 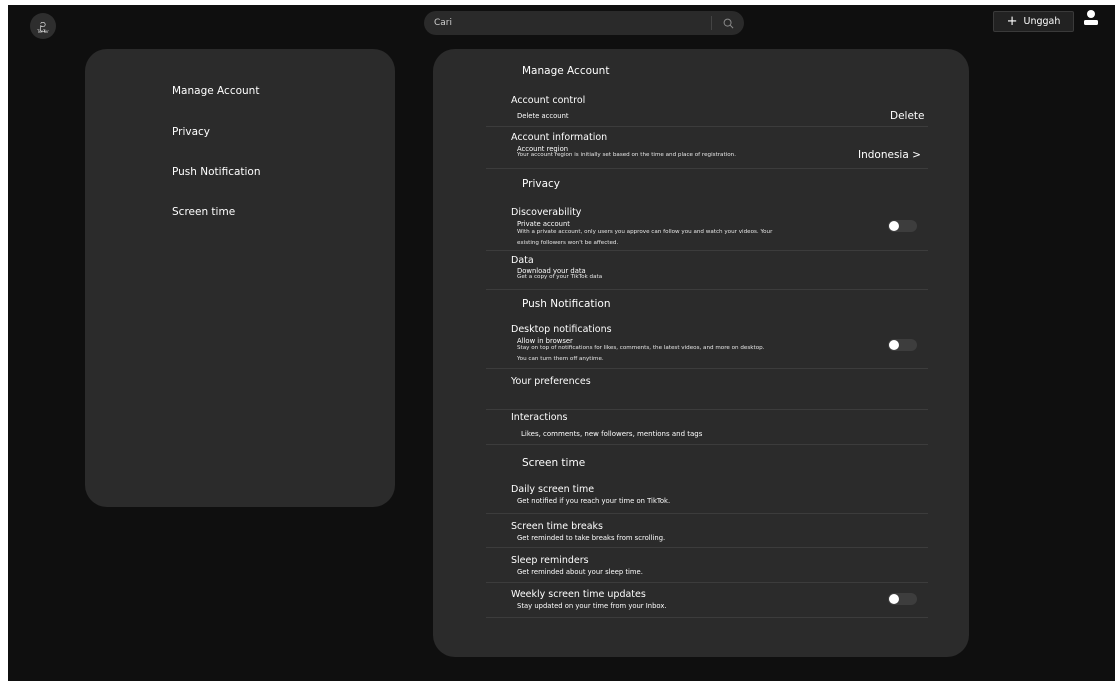 What do you see at coordinates (580, 572) in the screenshot?
I see `sleep-reminders-description: Get reminded about your sleep time.` at bounding box center [580, 572].